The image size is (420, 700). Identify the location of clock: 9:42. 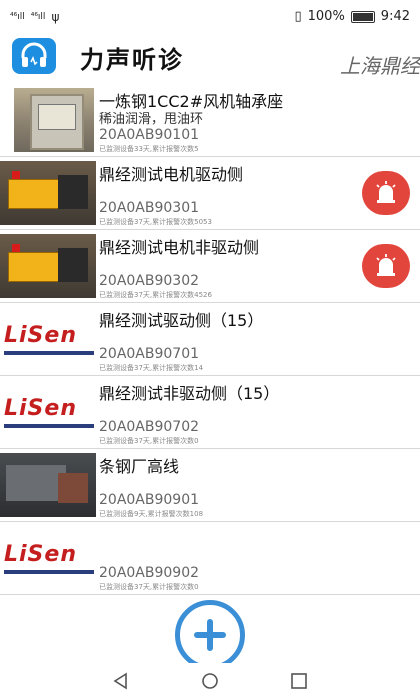
(395, 16).